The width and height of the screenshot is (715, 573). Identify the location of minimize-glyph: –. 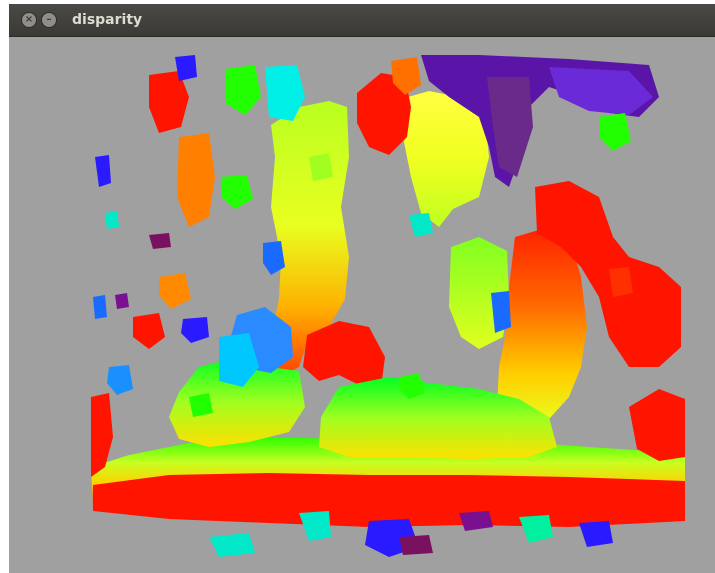
(49, 19).